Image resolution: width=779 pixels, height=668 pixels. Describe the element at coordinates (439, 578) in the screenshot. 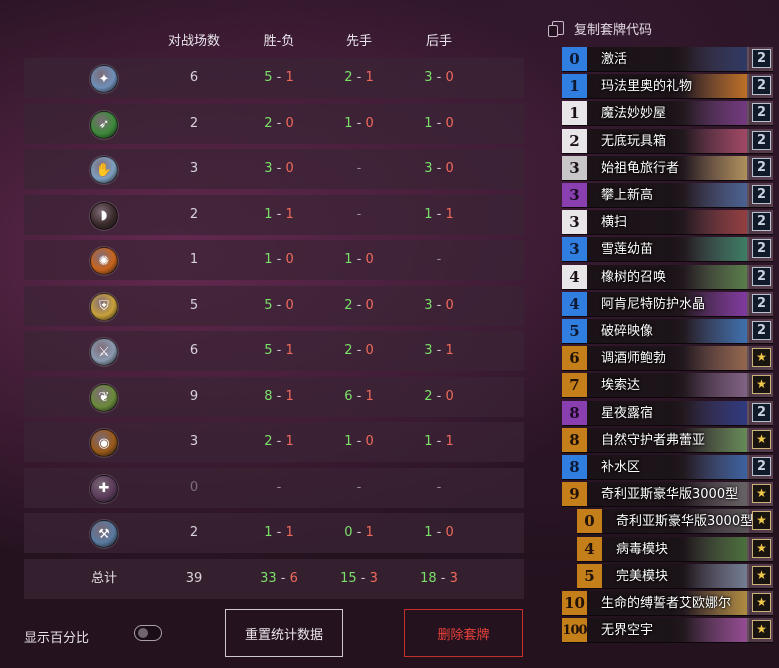

I see `total-going-second: 18 - 3` at that location.